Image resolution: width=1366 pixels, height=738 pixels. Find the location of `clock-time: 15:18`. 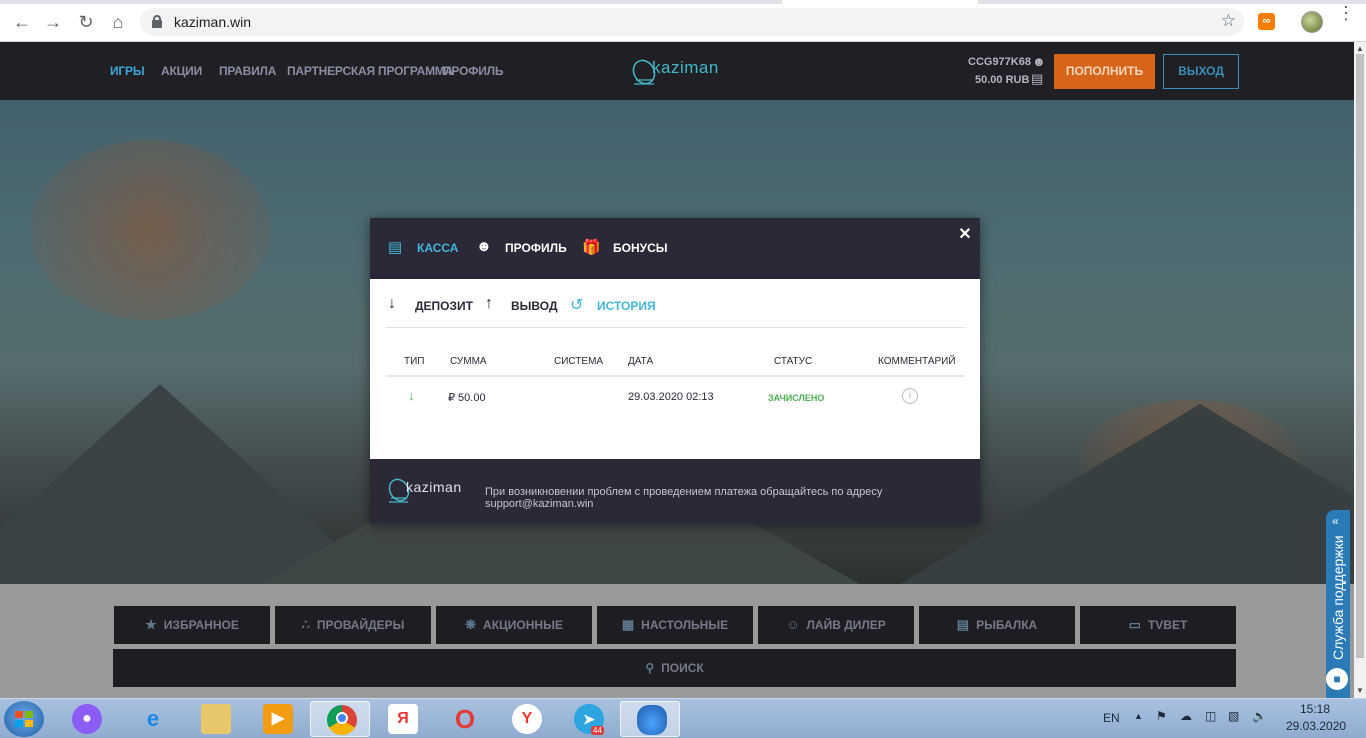

clock-time: 15:18 is located at coordinates (1315, 709).